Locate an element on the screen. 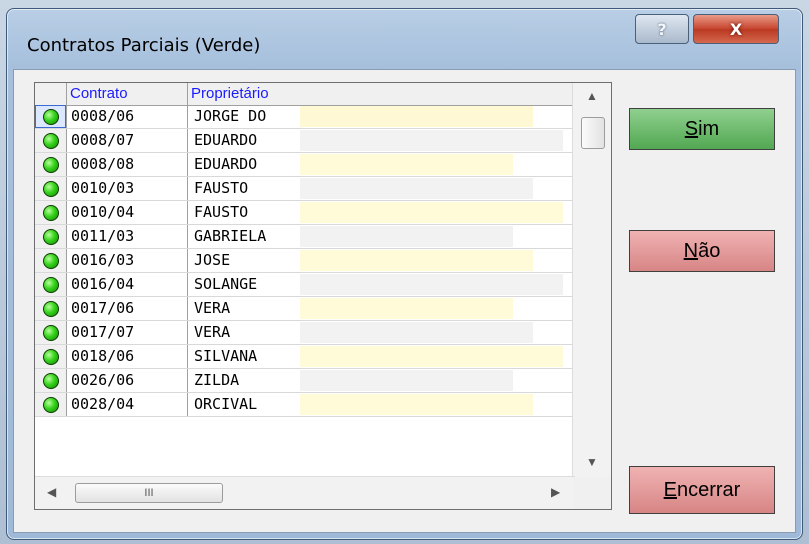 Image resolution: width=809 pixels, height=544 pixels. title-bar: Contratos Parciais (Verde) ? X is located at coordinates (404, 41).